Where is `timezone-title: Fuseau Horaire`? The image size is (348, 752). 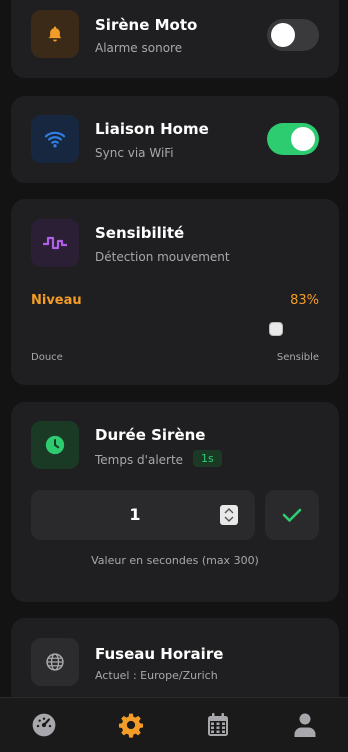 timezone-title: Fuseau Horaire is located at coordinates (159, 654).